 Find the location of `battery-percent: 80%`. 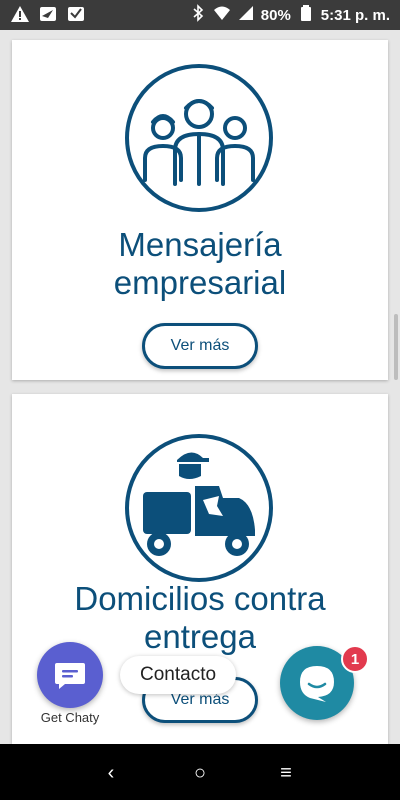

battery-percent: 80% is located at coordinates (275, 15).